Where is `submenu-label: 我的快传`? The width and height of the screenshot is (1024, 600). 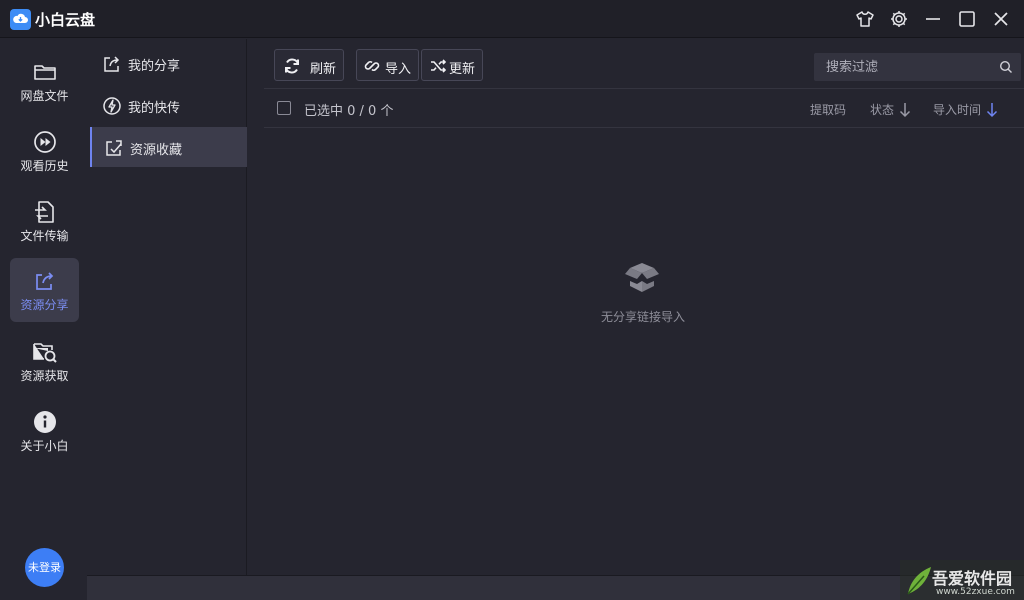 submenu-label: 我的快传 is located at coordinates (154, 108).